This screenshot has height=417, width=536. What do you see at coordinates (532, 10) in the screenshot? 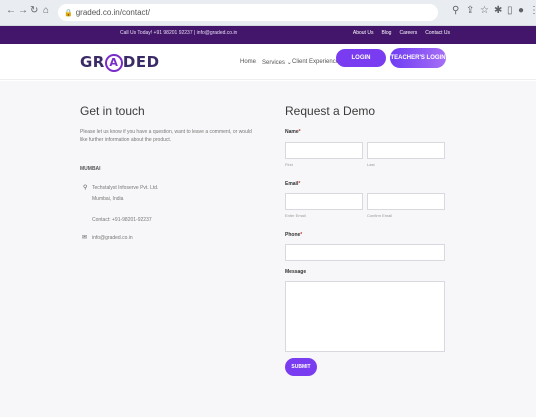
I see `menu-dots-icon: ⋮` at bounding box center [532, 10].